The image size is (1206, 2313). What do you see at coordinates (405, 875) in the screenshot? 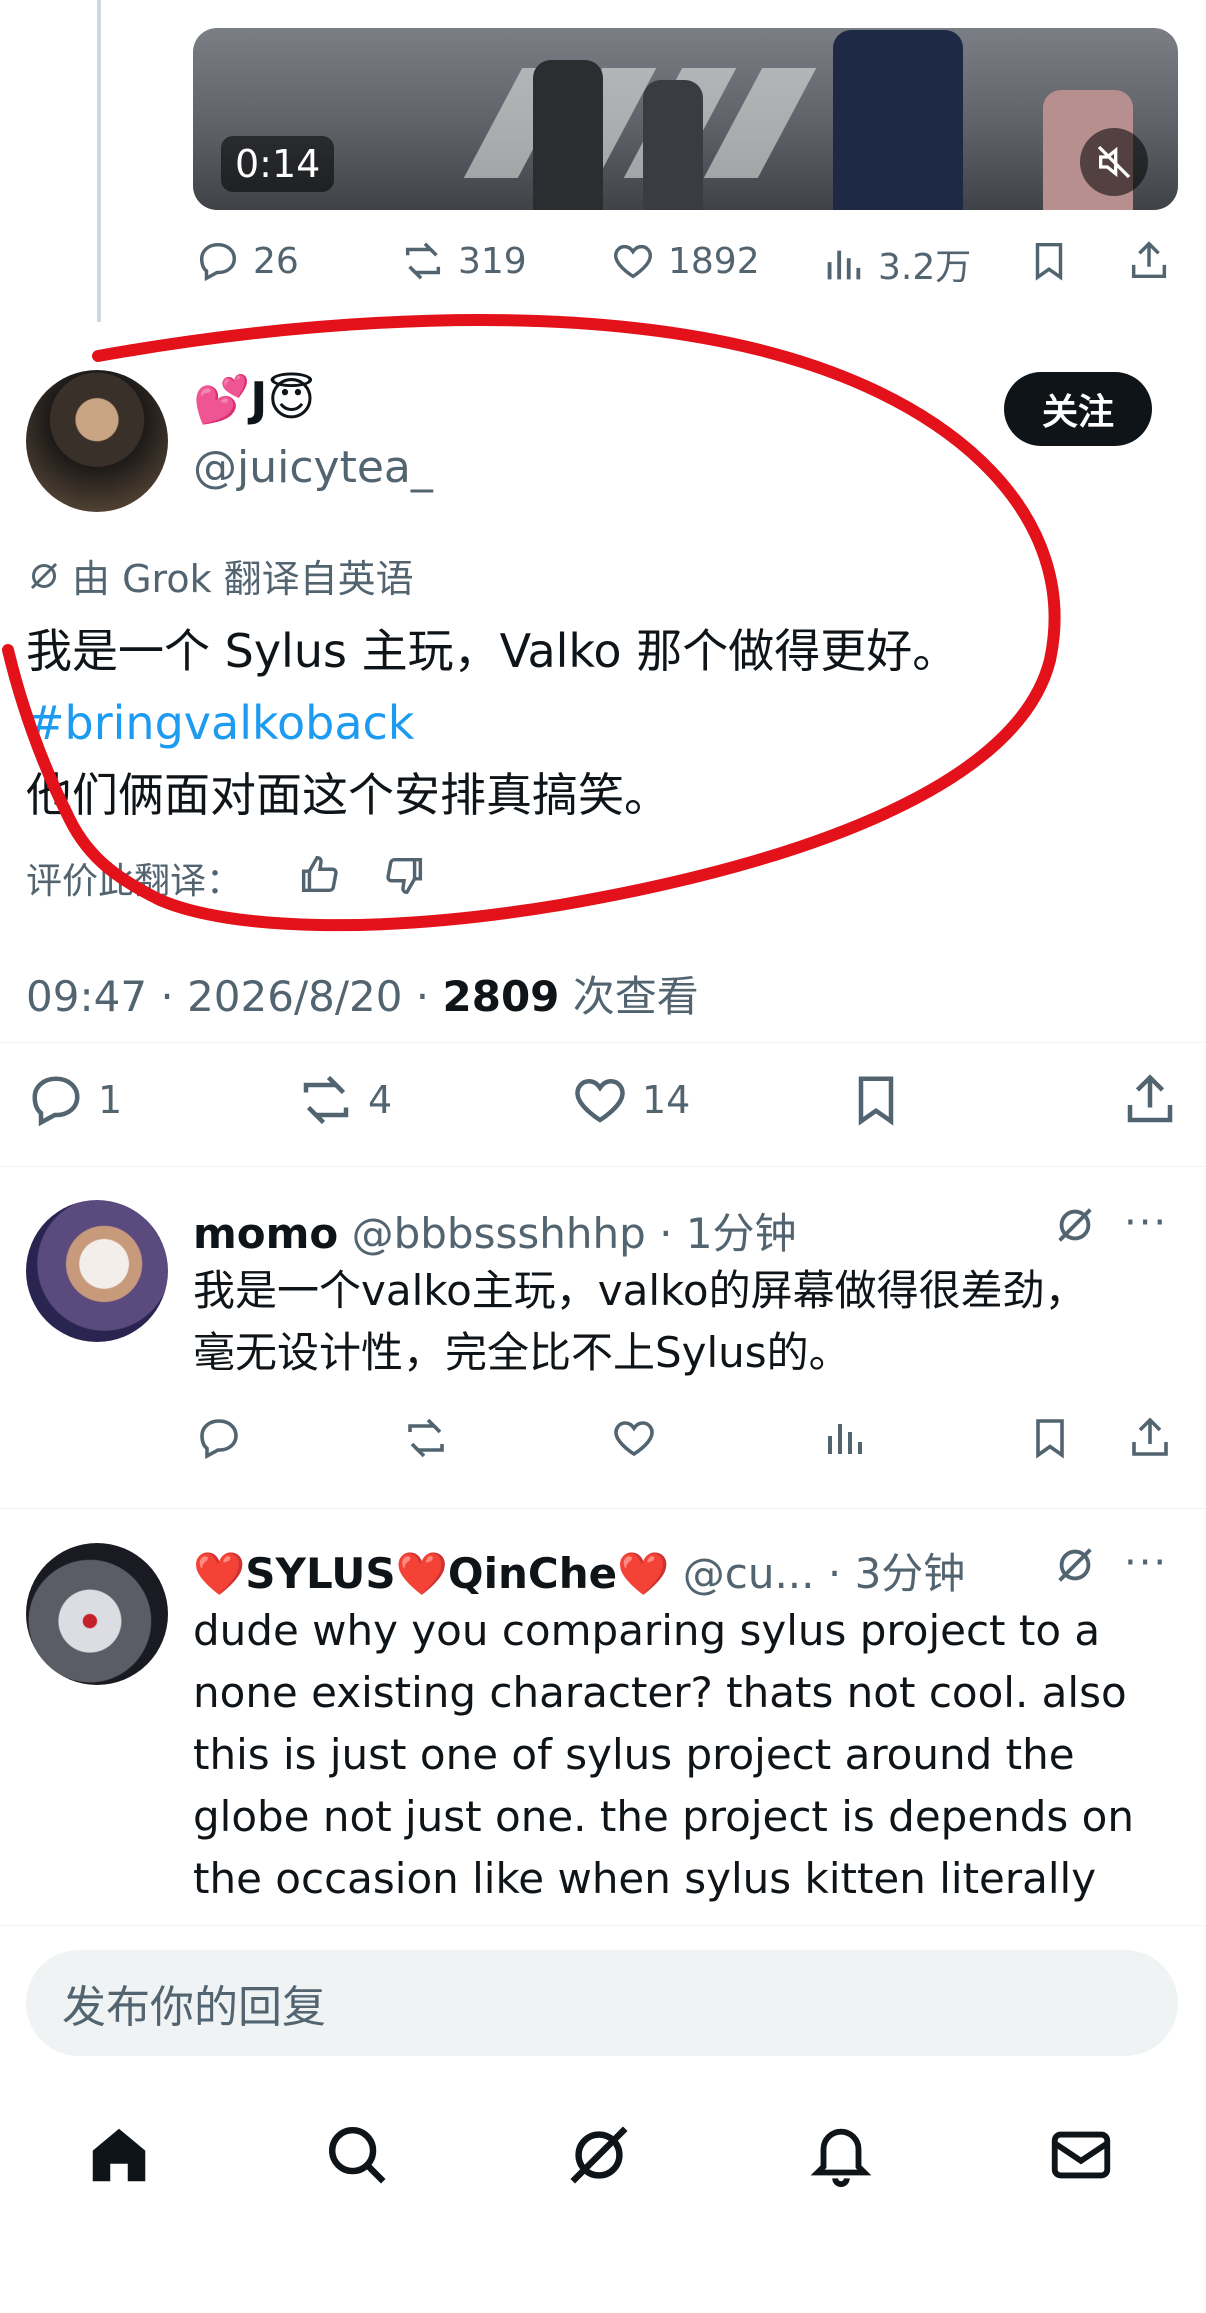
I see `thumbs-down-icon` at bounding box center [405, 875].